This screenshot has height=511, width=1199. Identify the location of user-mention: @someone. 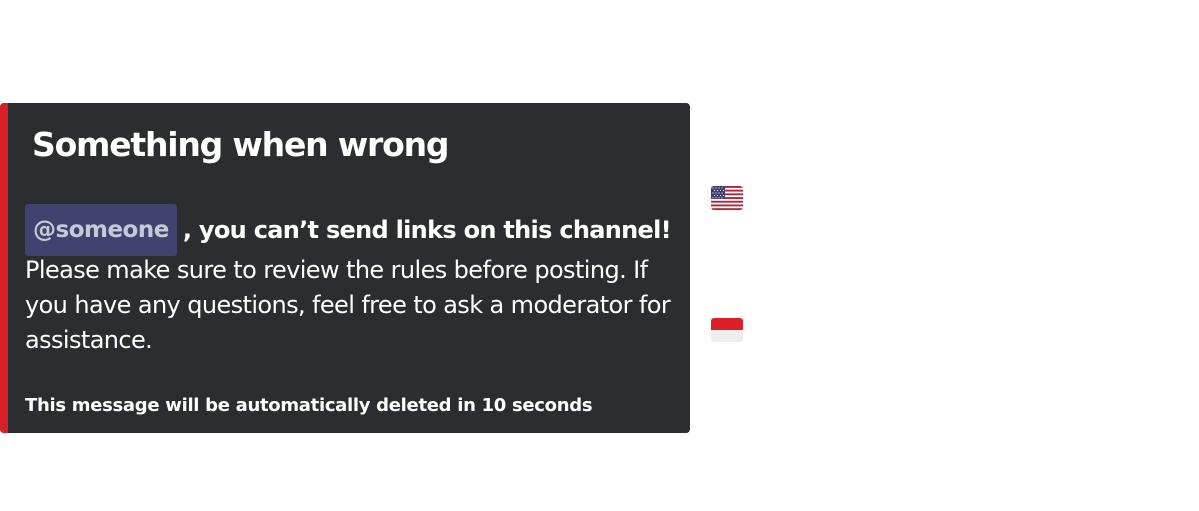
(101, 230).